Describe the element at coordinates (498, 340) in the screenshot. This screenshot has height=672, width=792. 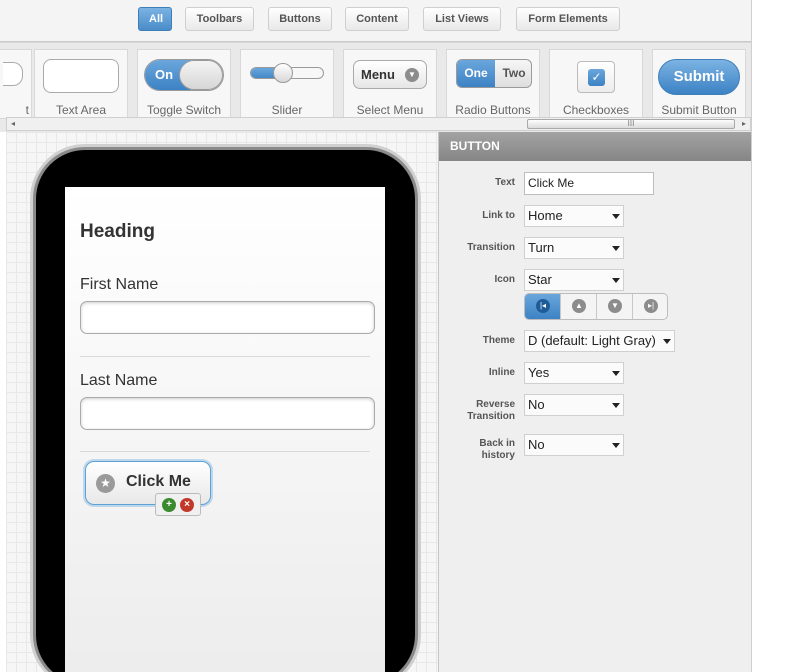
I see `theme-property-label: Theme` at that location.